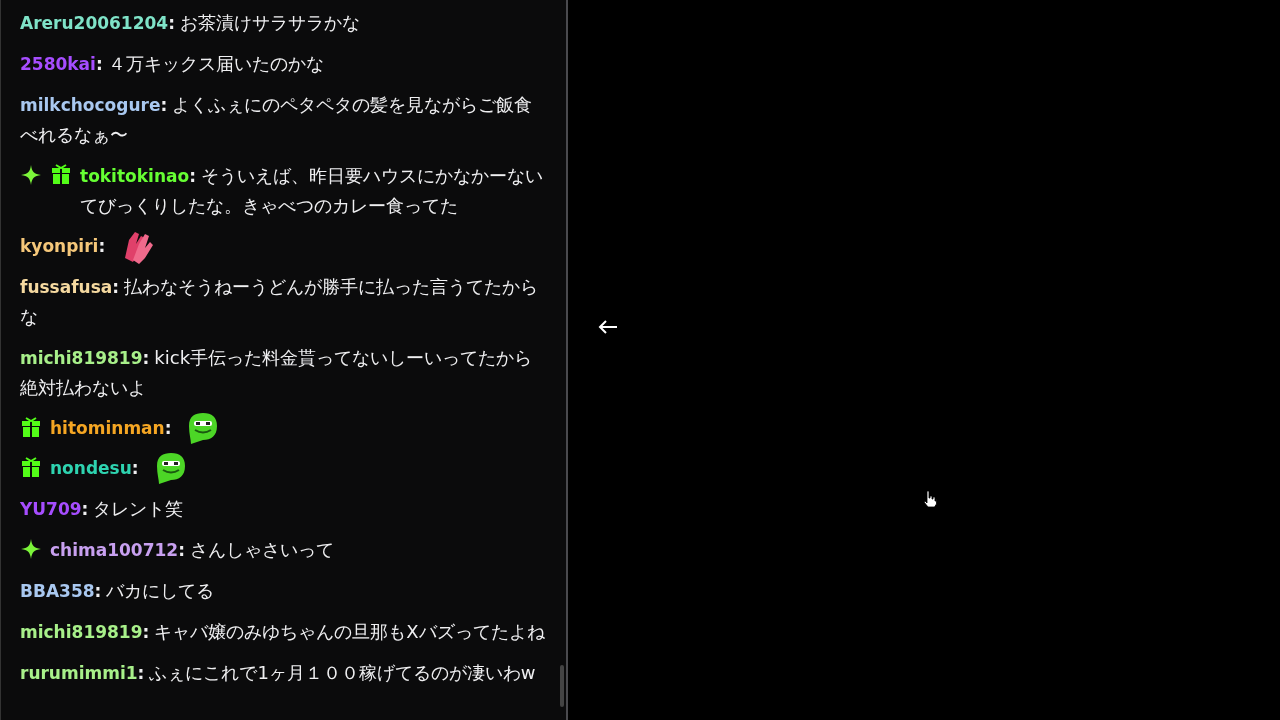 Image resolution: width=1280 pixels, height=720 pixels. Describe the element at coordinates (608, 327) in the screenshot. I see `back-arrow-icon` at that location.